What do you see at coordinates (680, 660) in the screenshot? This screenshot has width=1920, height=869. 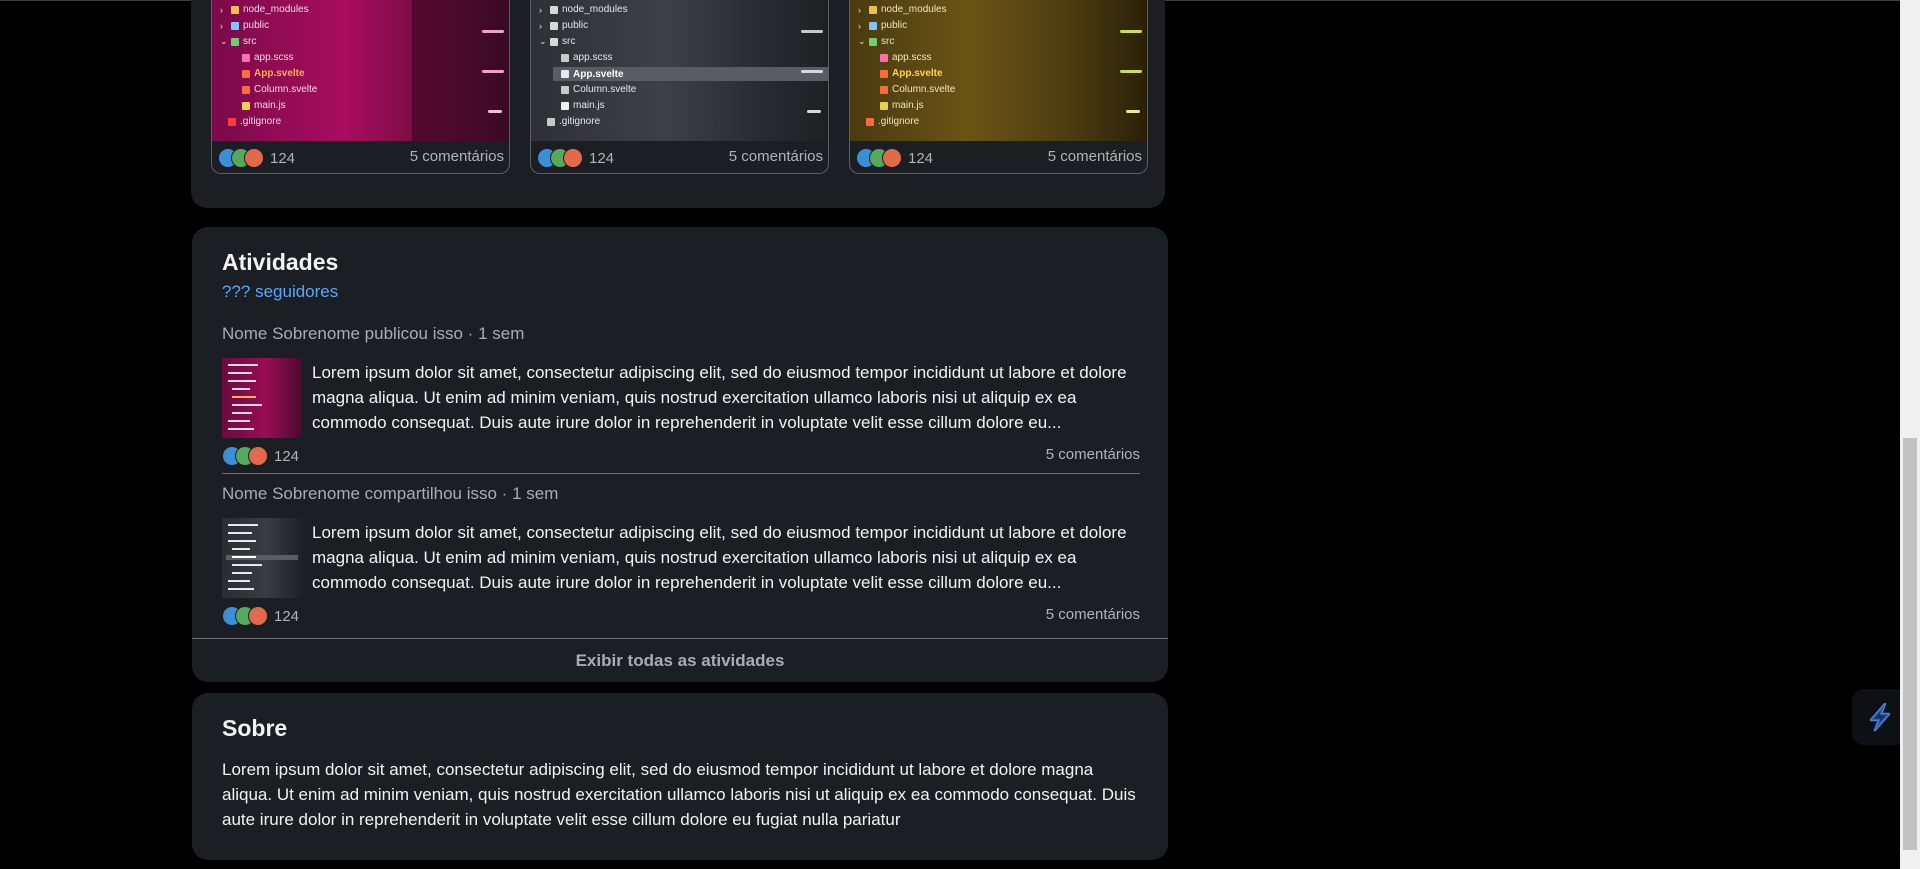 I see `show-all-activities-button: Exibir todas as atividades` at bounding box center [680, 660].